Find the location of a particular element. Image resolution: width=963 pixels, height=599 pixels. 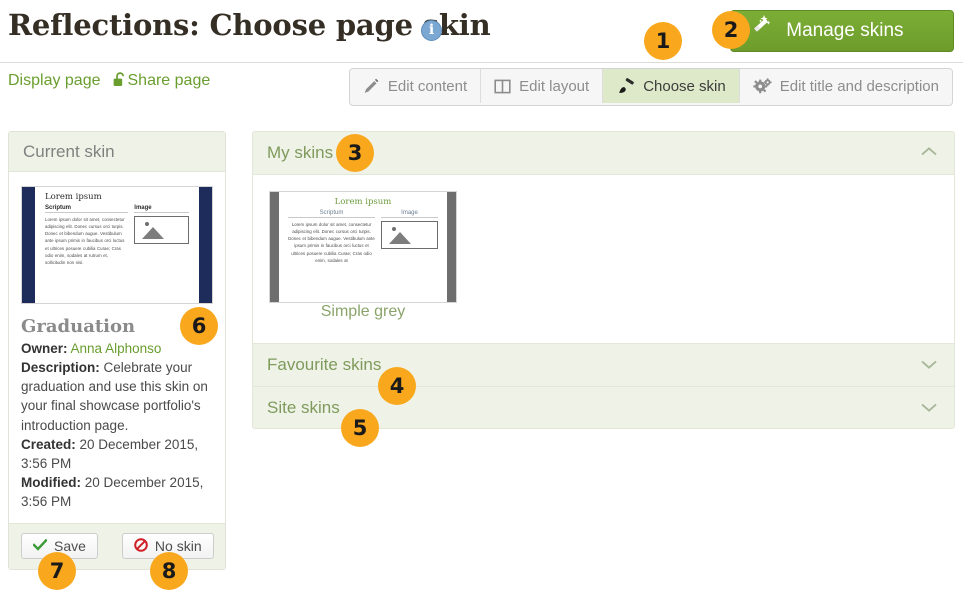

callout-badge-1: 1 is located at coordinates (663, 41).